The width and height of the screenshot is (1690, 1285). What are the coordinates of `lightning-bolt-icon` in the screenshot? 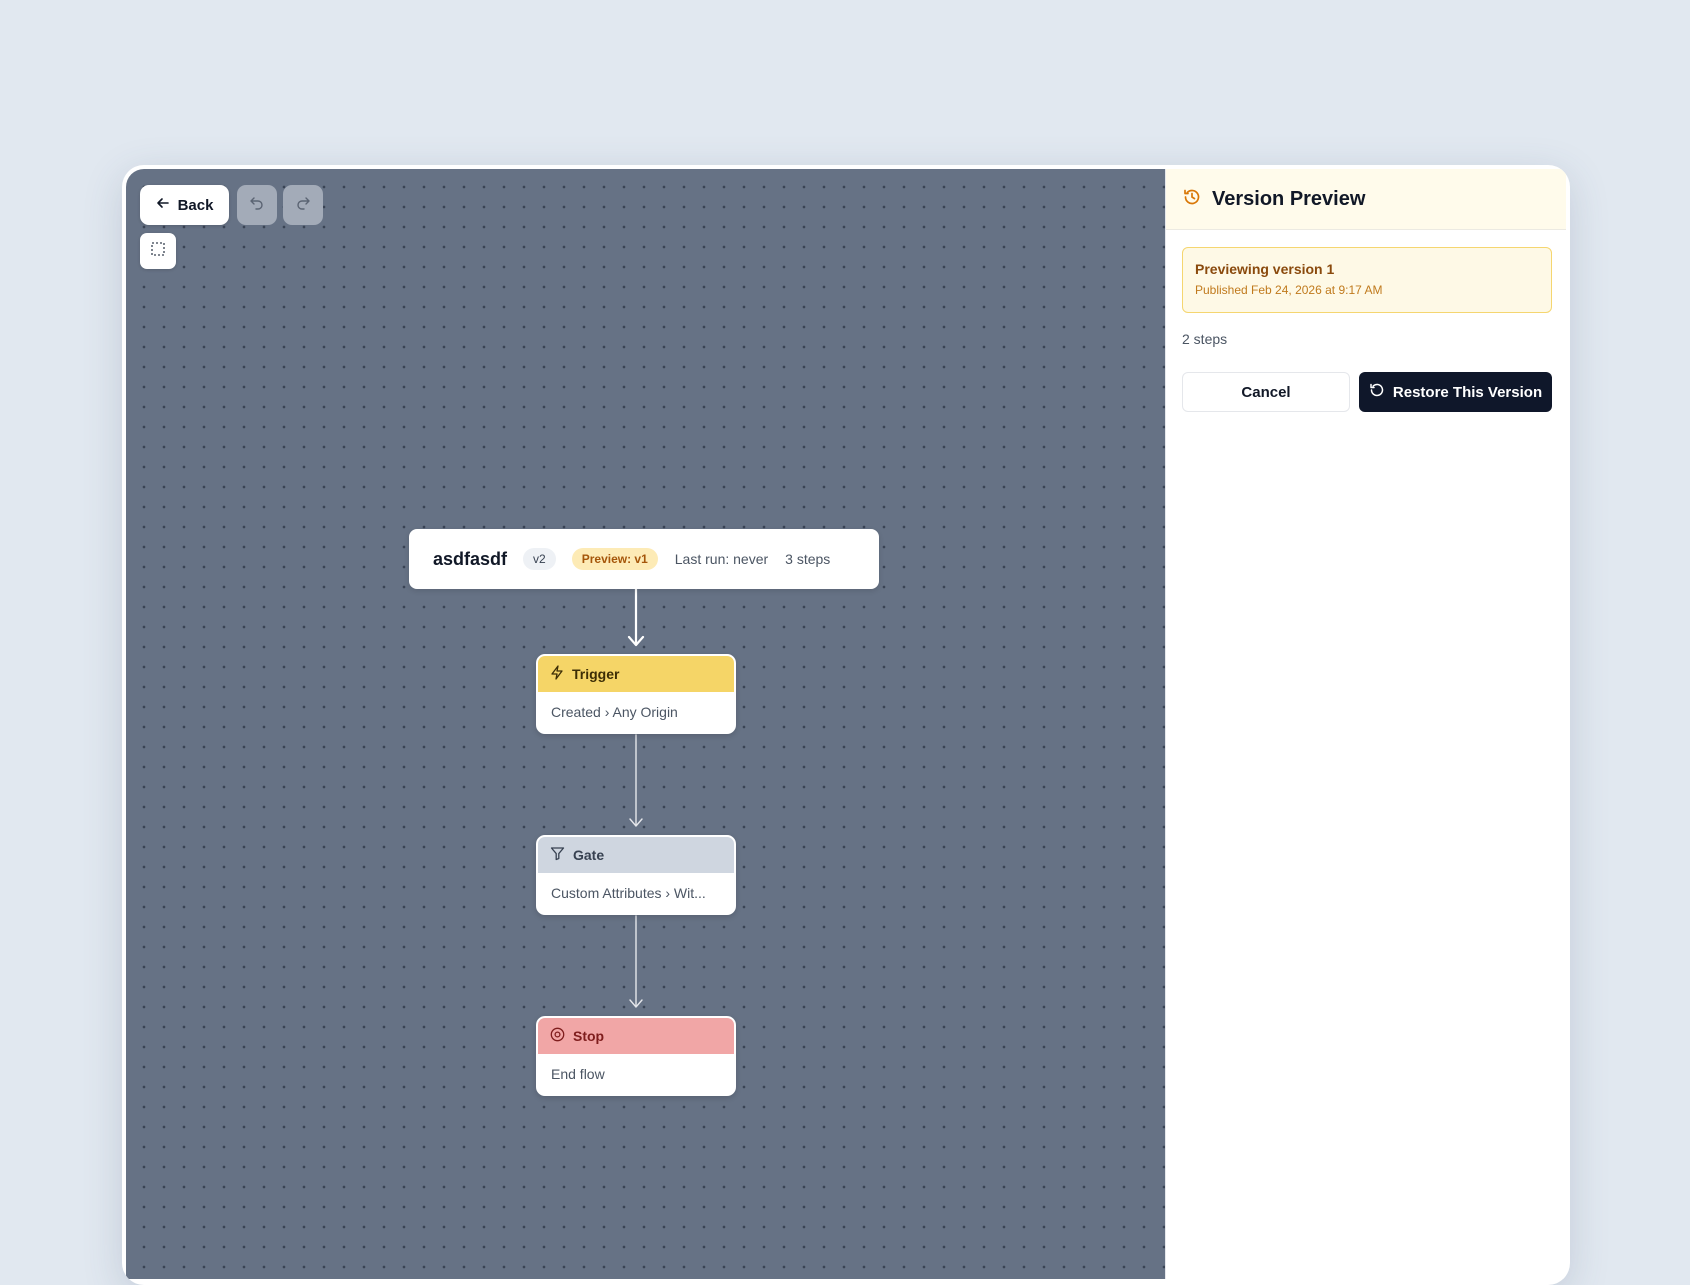 It's located at (557, 674).